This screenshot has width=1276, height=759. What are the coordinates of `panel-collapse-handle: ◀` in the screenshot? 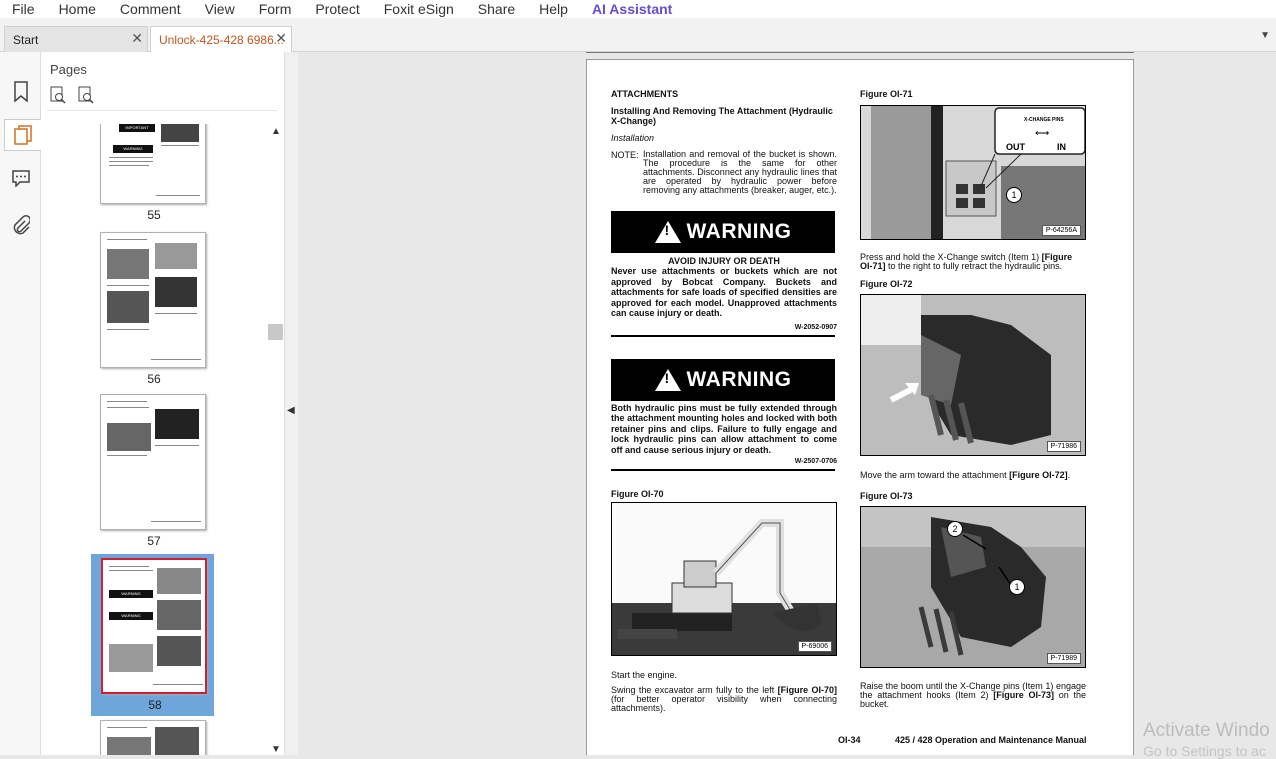 It's located at (291, 403).